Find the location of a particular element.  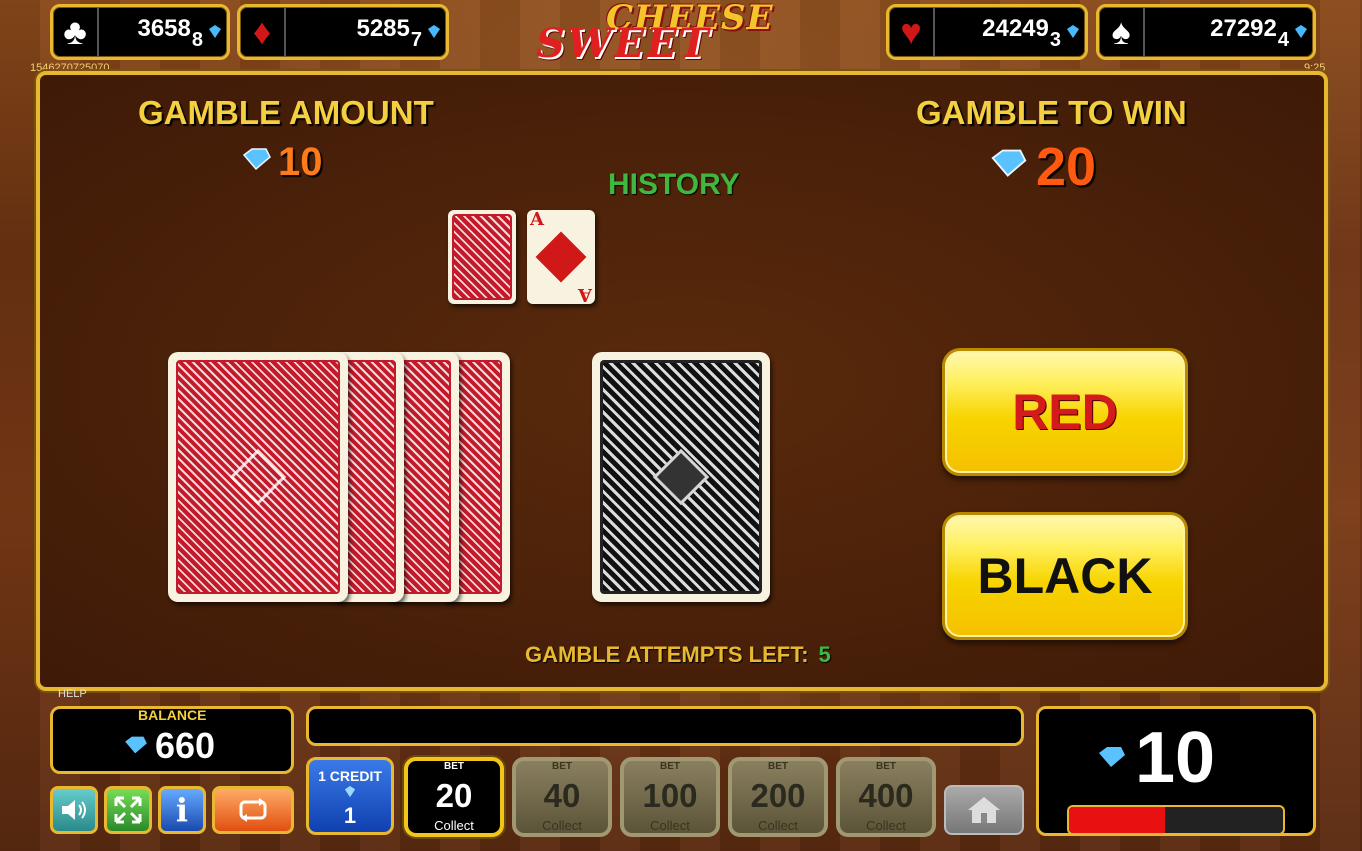

bet-button-200: BET 200 Collect is located at coordinates (778, 797).